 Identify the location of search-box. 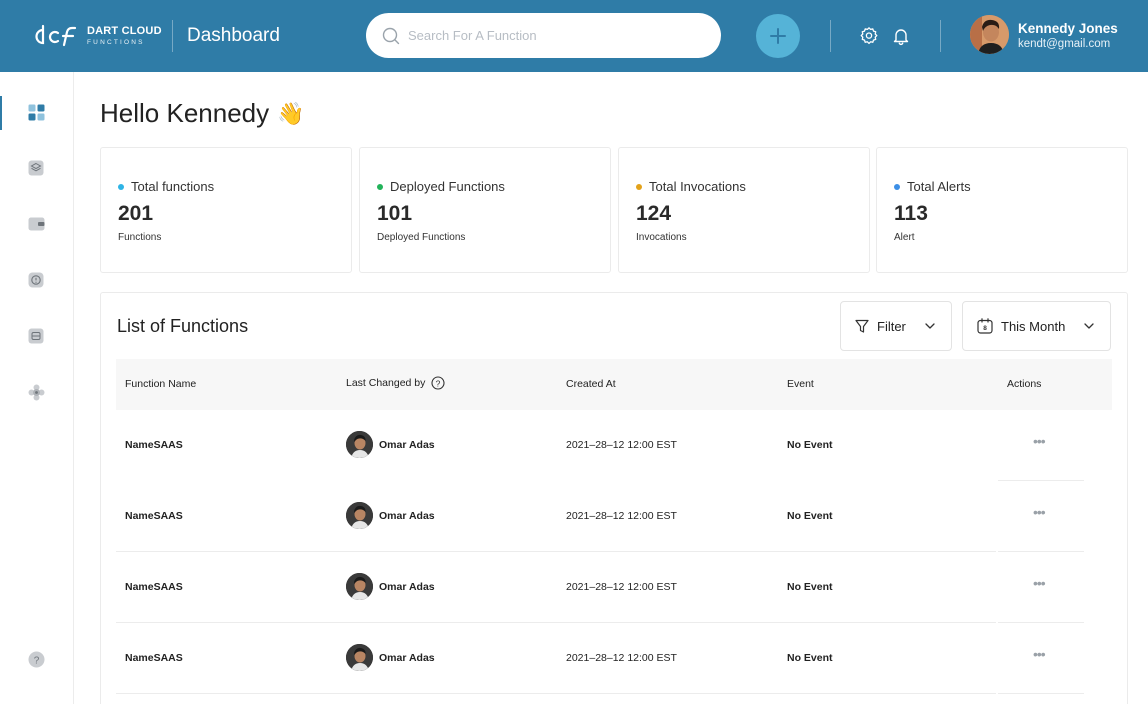
(543, 35).